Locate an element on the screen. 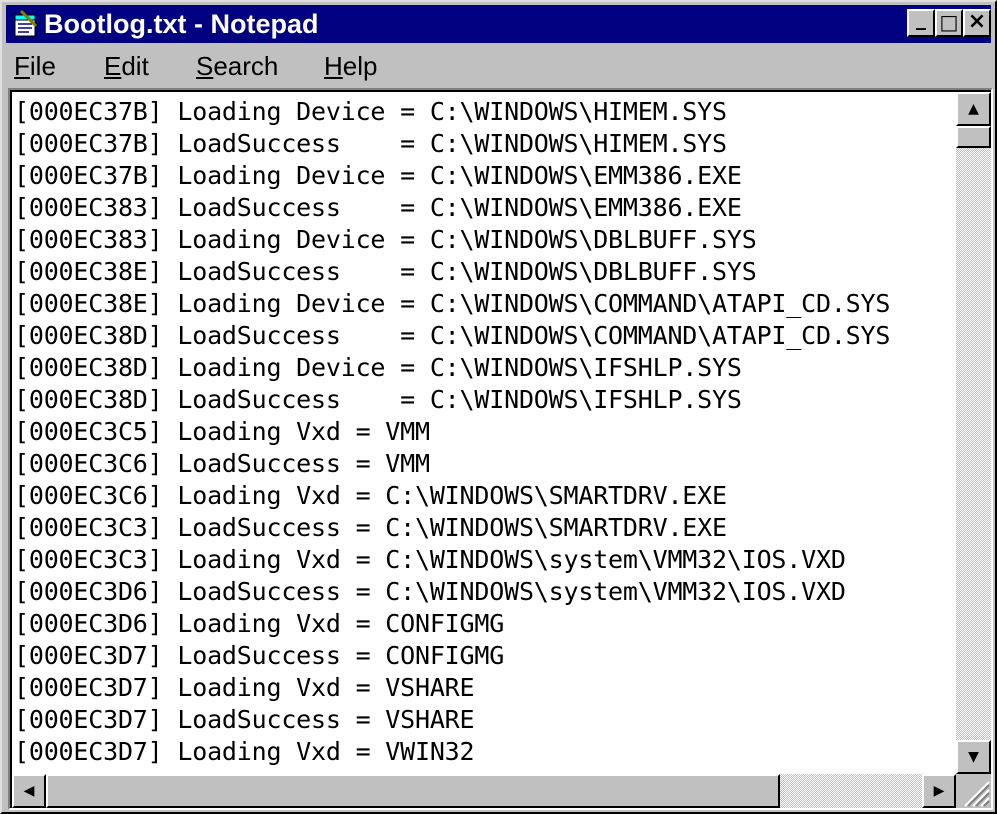  text-line: [000EC3D7] Loading Vxd = VWIN32 is located at coordinates (244, 751).